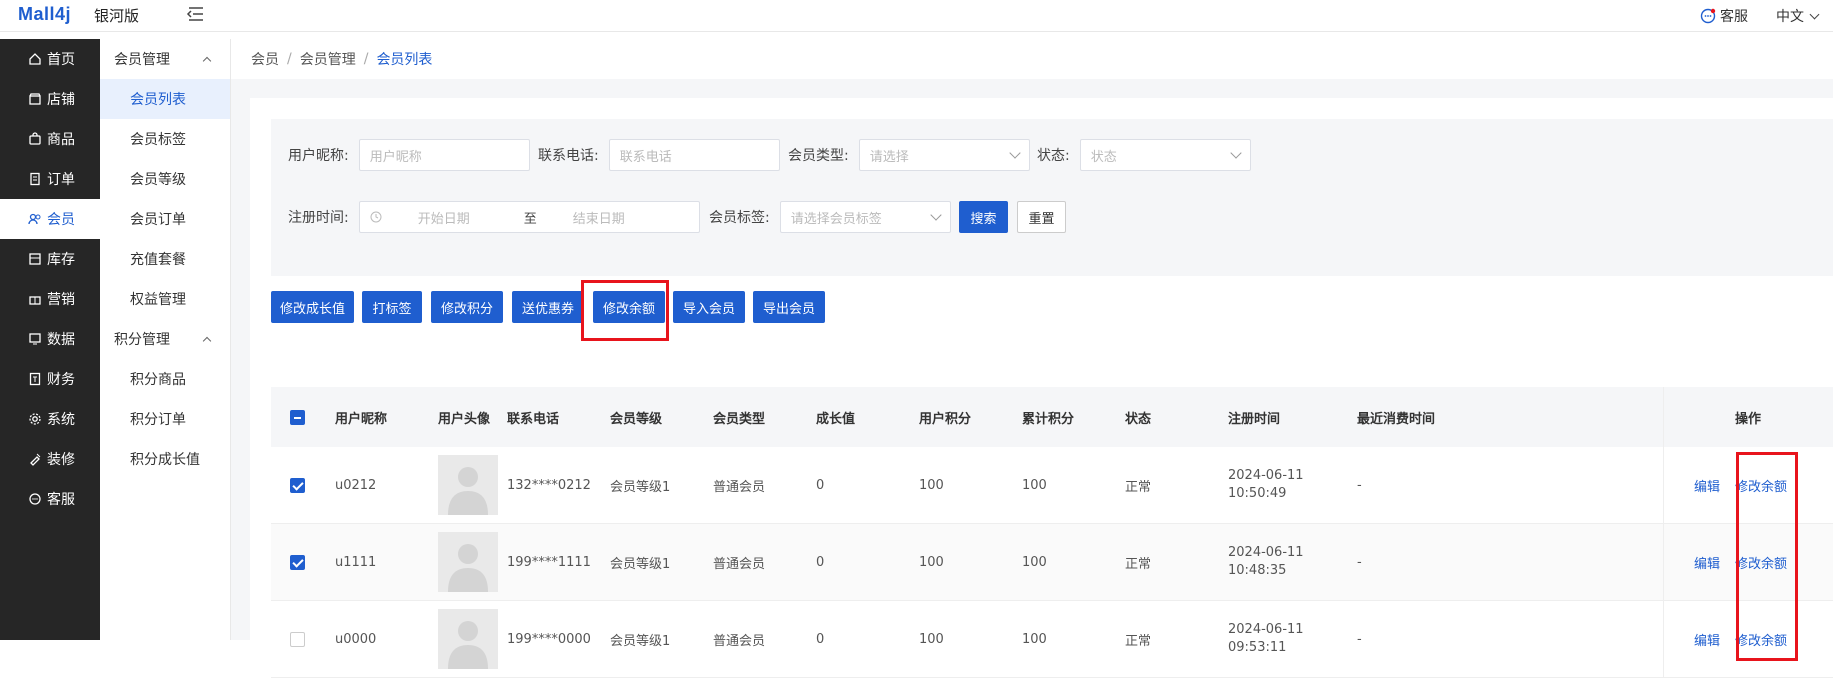 This screenshot has width=1833, height=678. What do you see at coordinates (50, 459) in the screenshot?
I see `main-menu-item: 装修` at bounding box center [50, 459].